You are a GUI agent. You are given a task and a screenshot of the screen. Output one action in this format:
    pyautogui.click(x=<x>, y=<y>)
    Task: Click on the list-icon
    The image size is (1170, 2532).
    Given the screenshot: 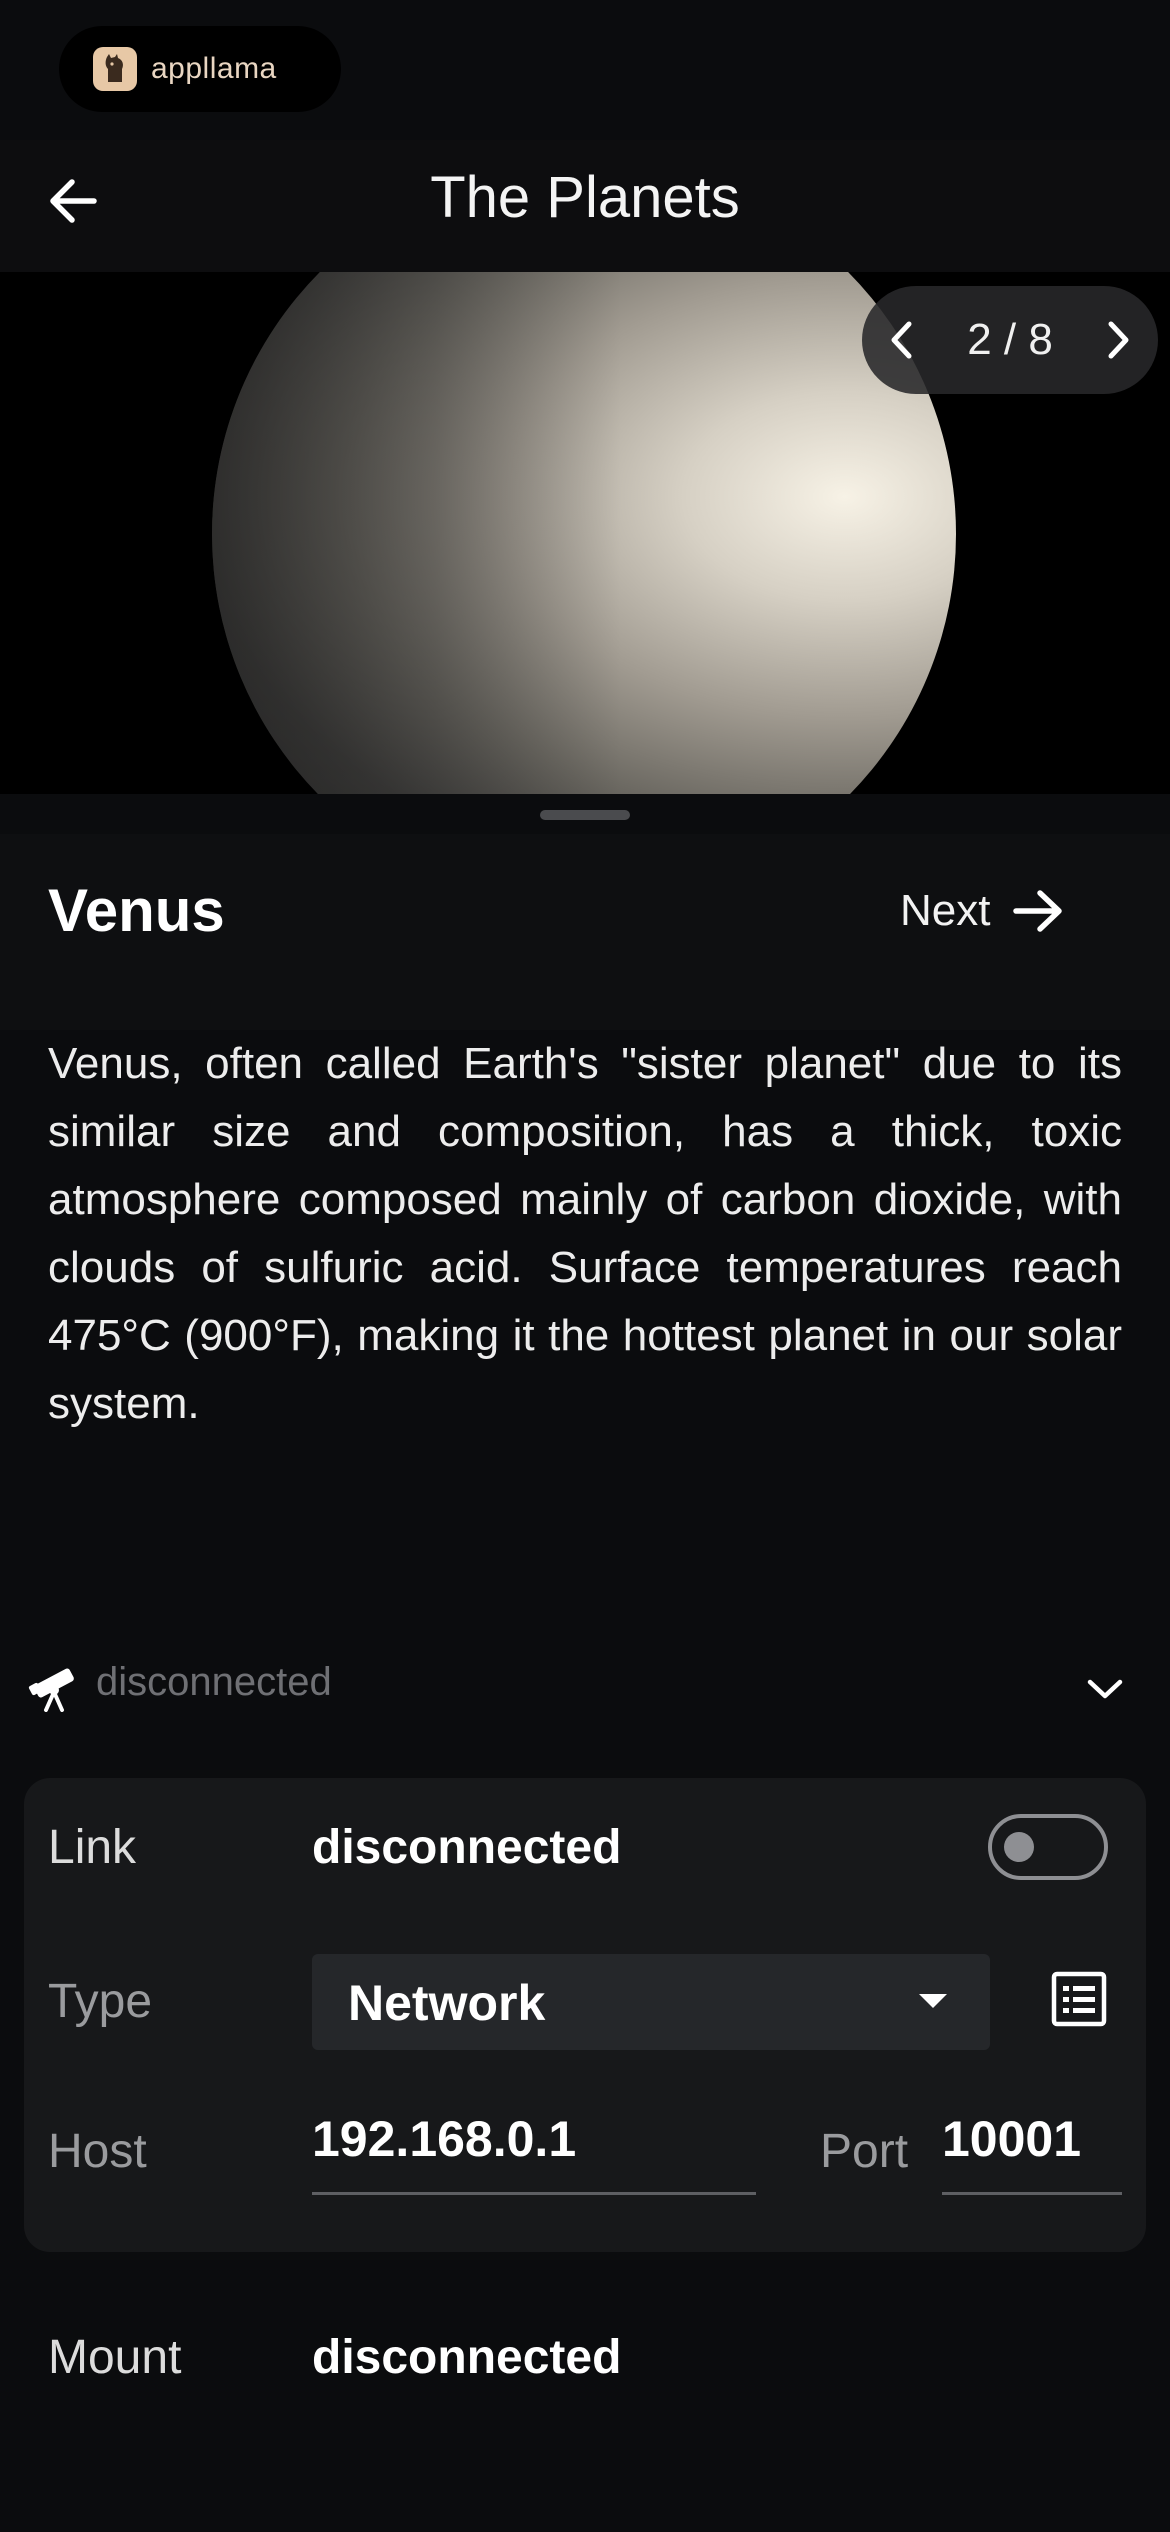 What is the action you would take?
    pyautogui.click(x=1079, y=1999)
    